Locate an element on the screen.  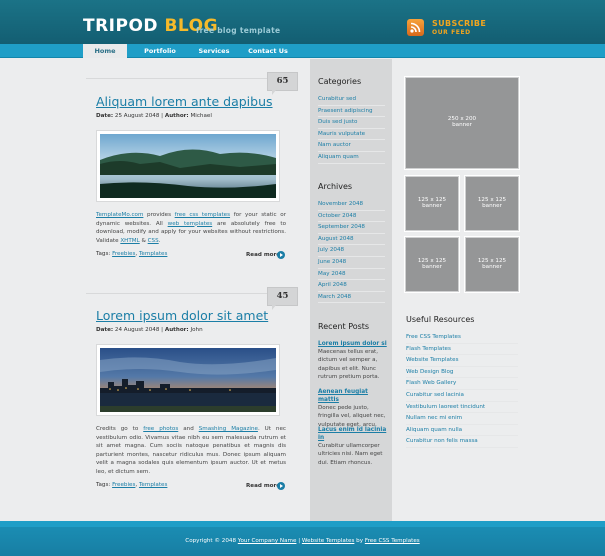
banner-label: banner is located at coordinates (492, 206).